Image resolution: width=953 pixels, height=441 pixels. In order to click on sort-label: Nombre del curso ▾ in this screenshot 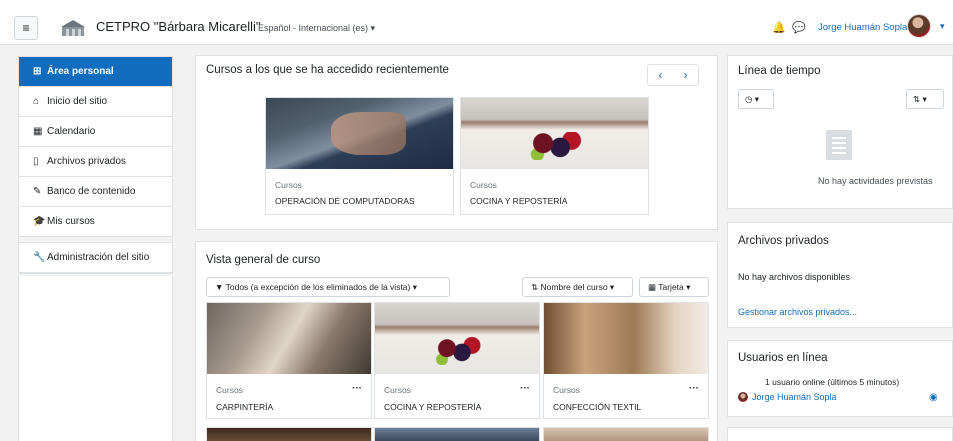, I will do `click(577, 287)`.